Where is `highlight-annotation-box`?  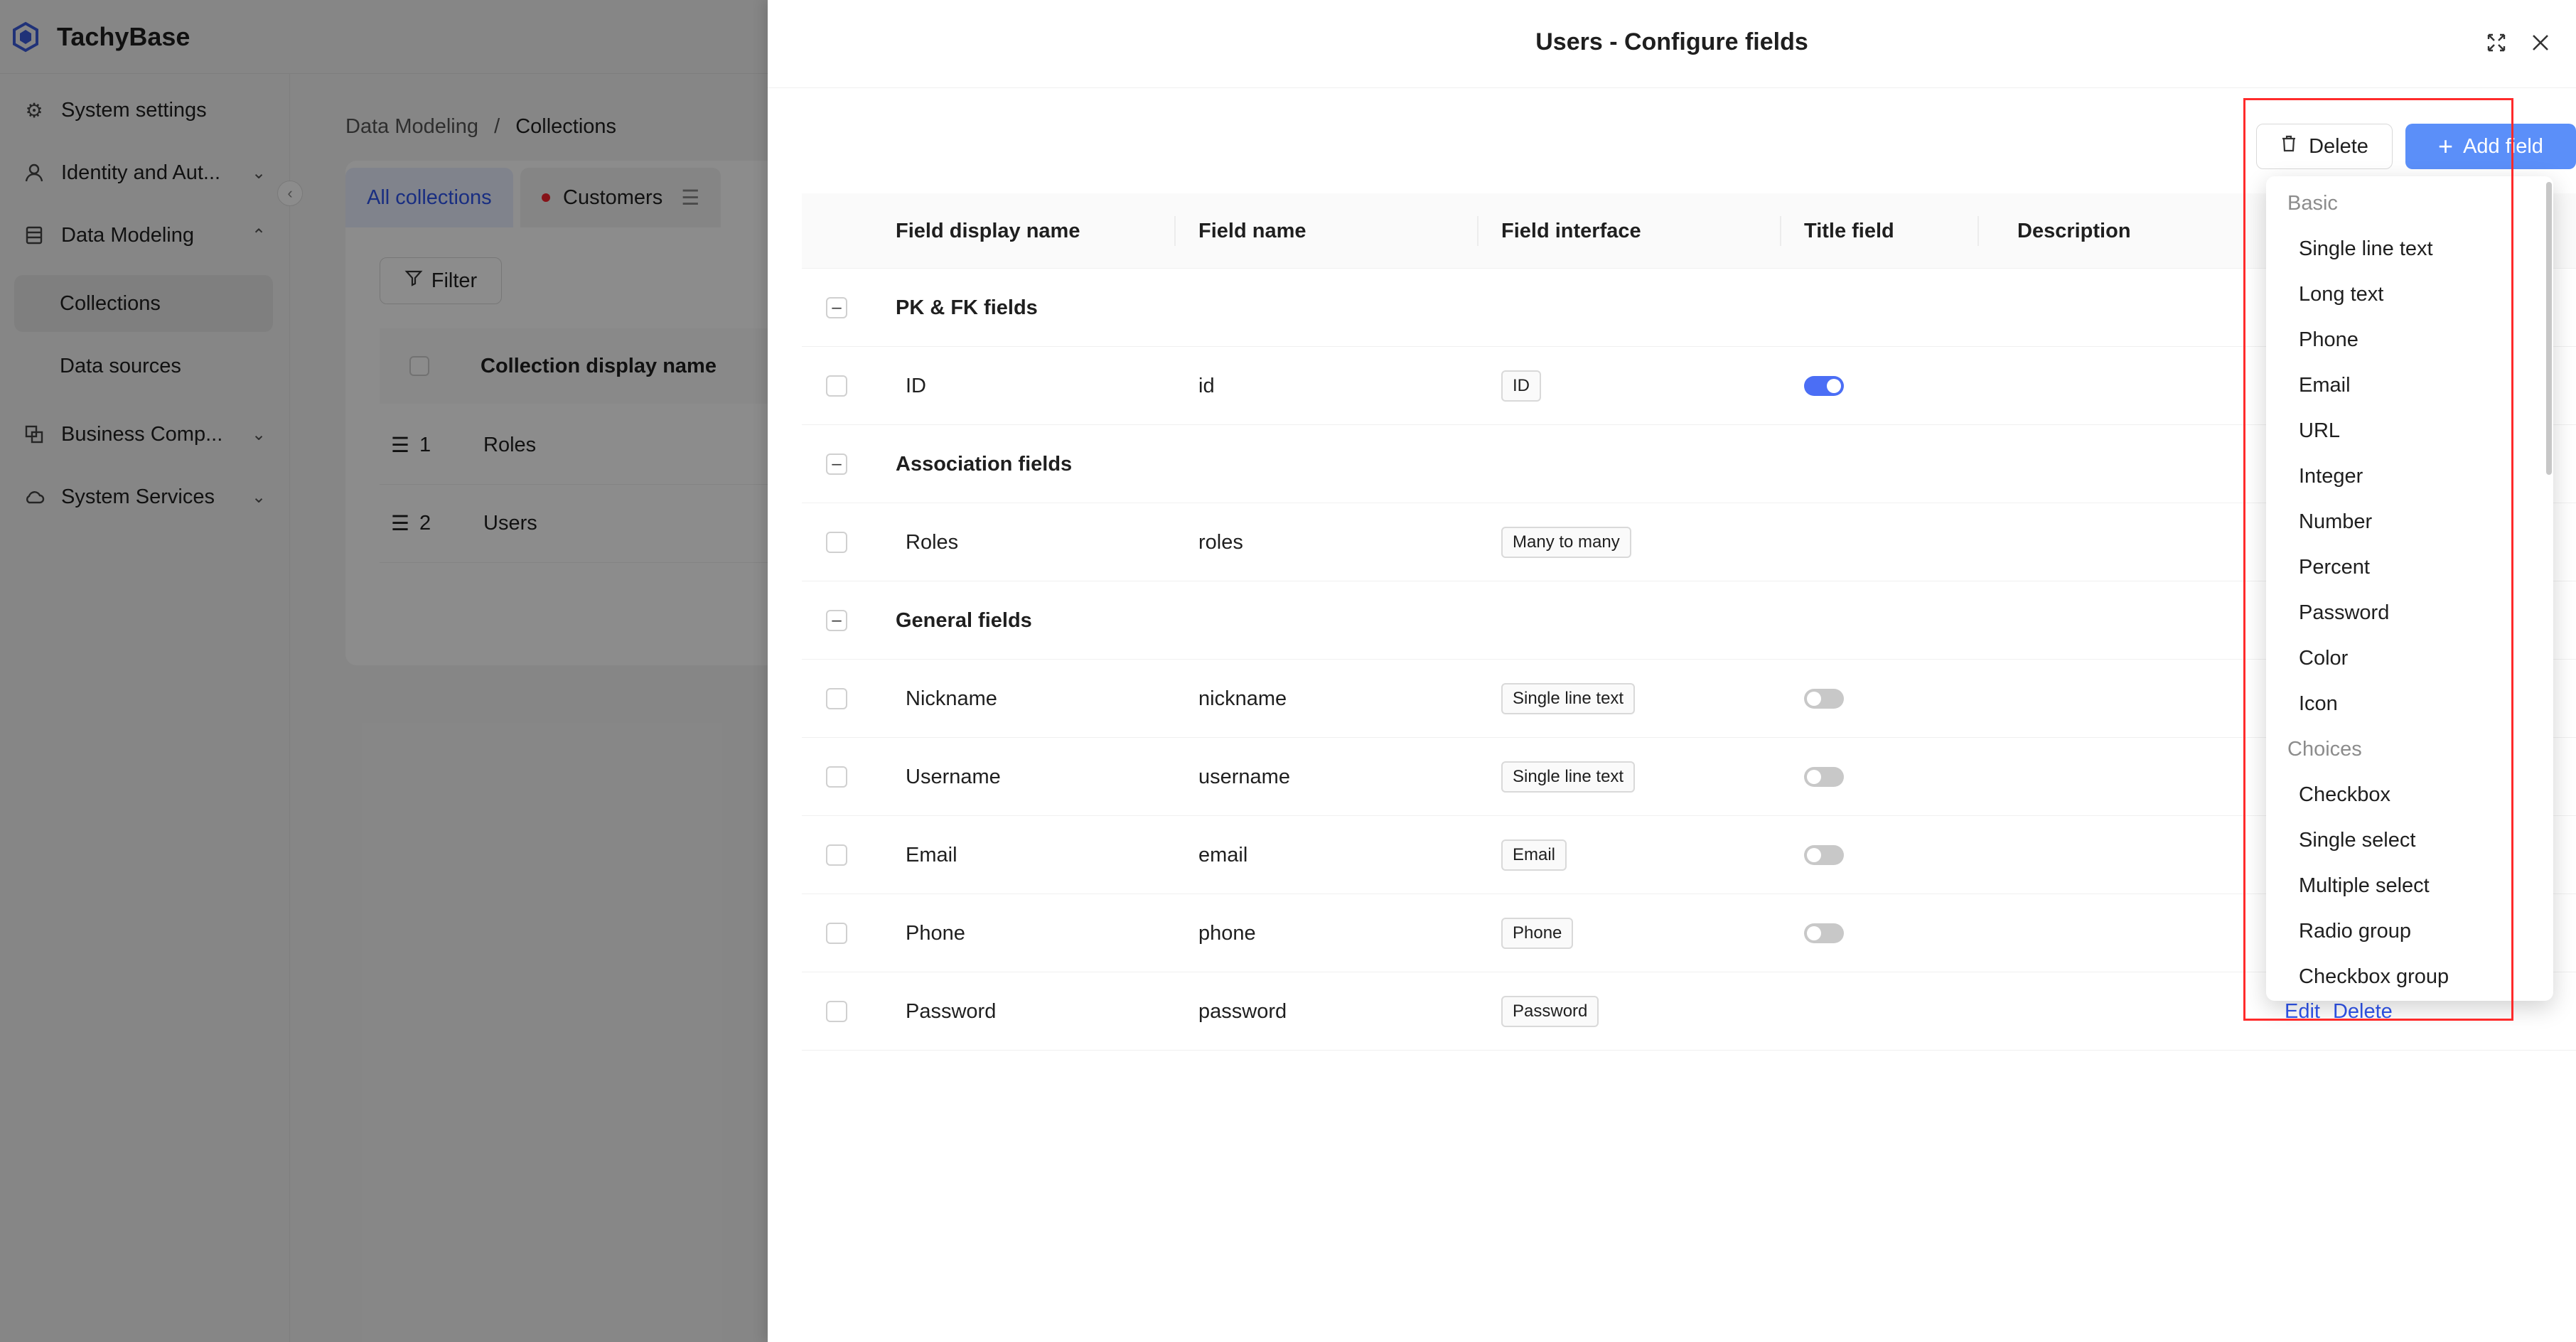 highlight-annotation-box is located at coordinates (2378, 560).